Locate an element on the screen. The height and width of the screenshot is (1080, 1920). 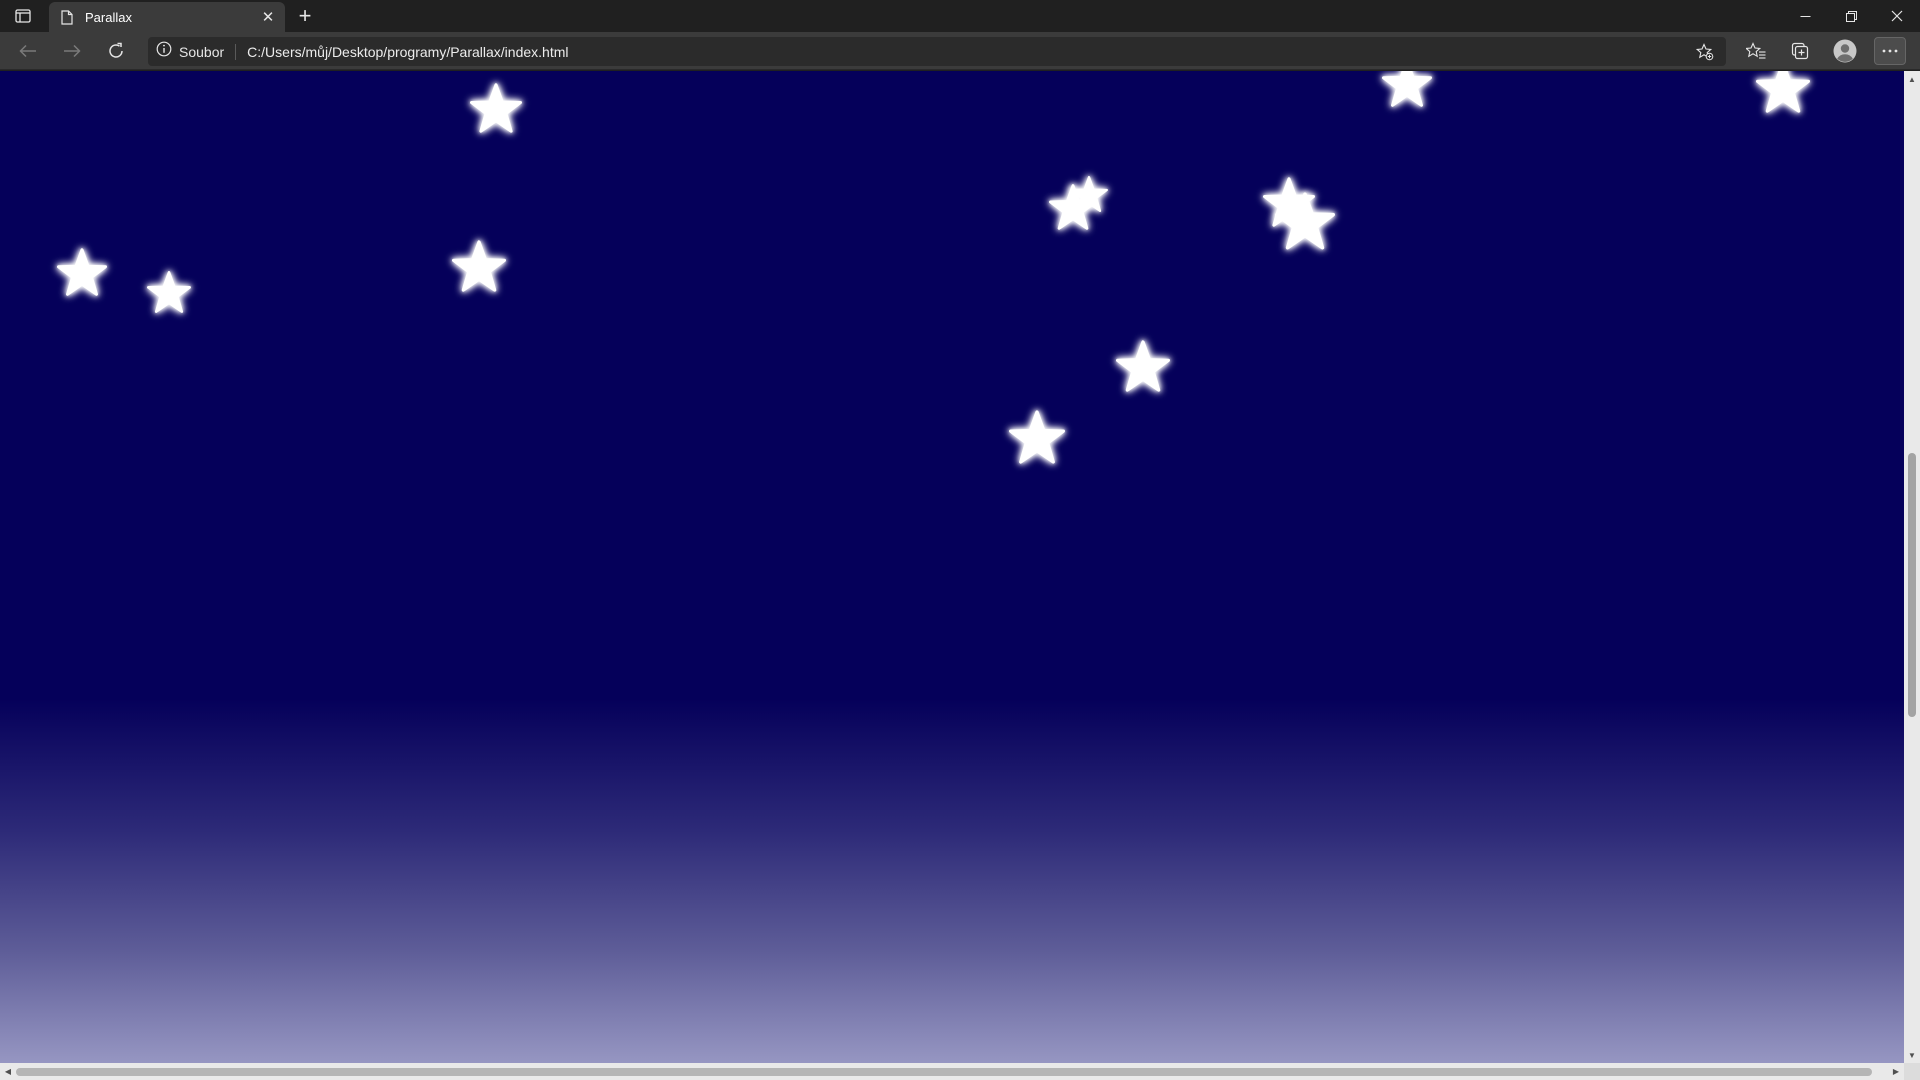
scroll-left-icon: ◀ is located at coordinates (8, 1071).